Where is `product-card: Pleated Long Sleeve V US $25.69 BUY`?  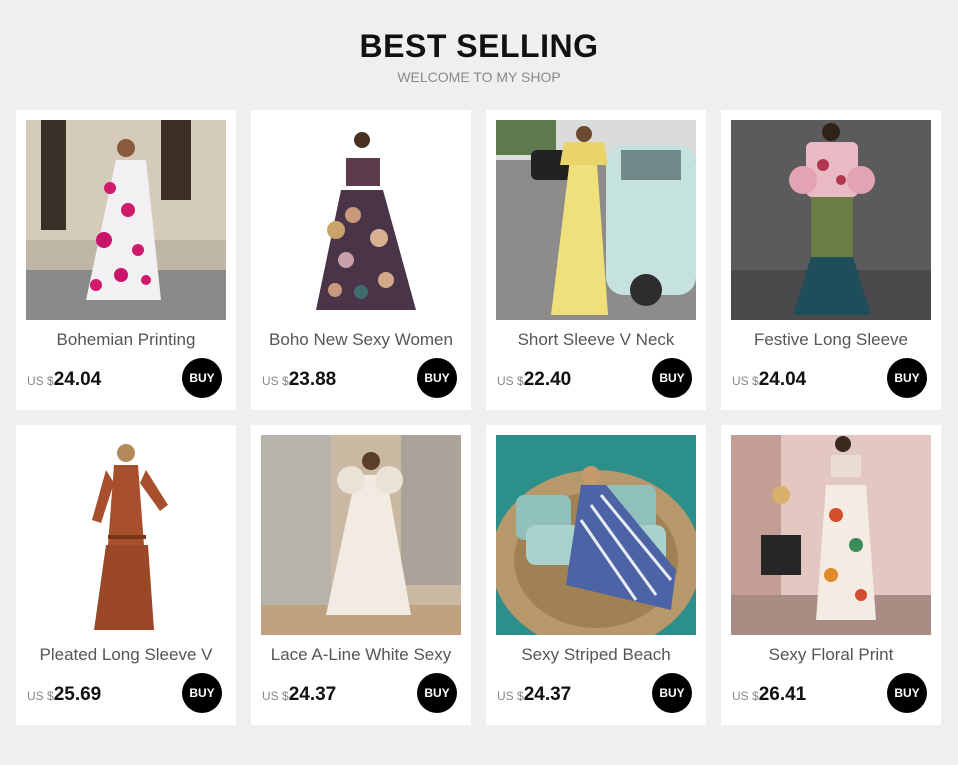 product-card: Pleated Long Sleeve V US $25.69 BUY is located at coordinates (126, 575).